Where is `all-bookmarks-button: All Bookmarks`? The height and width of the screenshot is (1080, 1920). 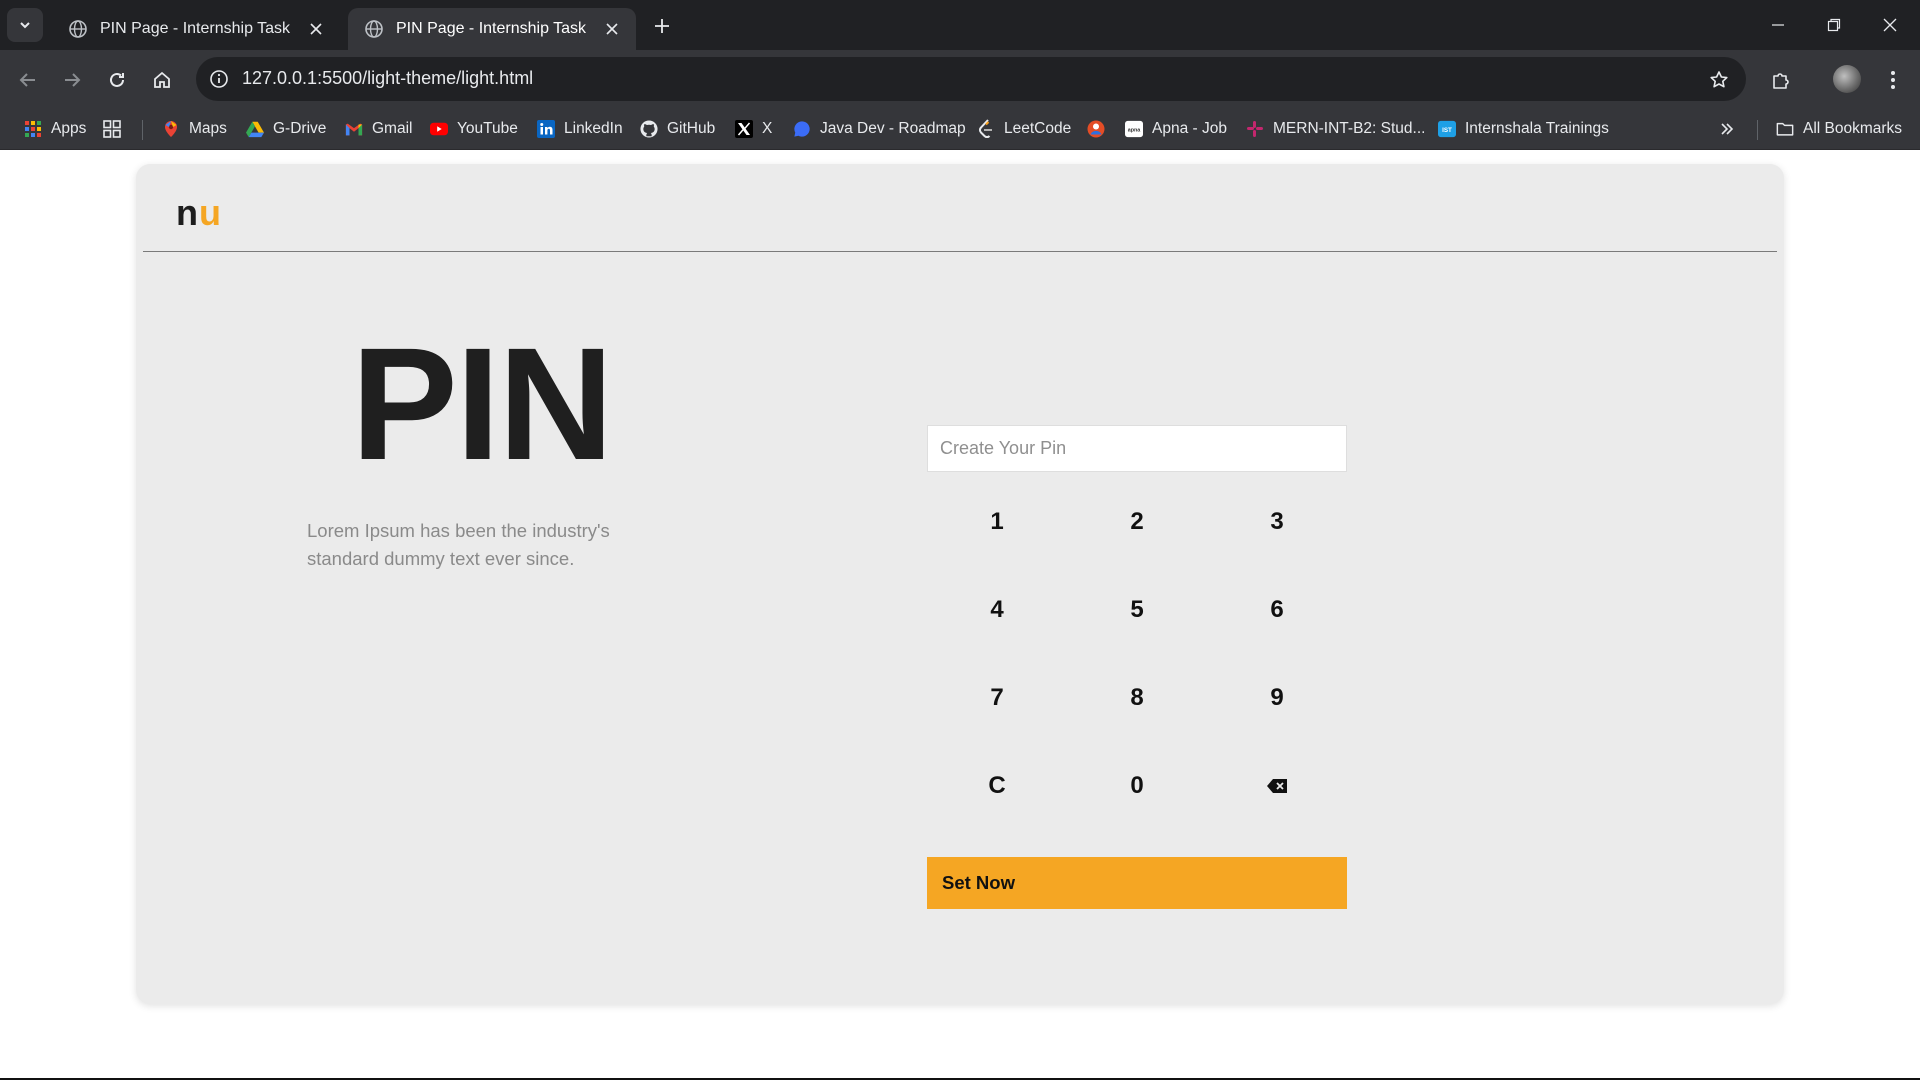
all-bookmarks-button: All Bookmarks is located at coordinates (1839, 129).